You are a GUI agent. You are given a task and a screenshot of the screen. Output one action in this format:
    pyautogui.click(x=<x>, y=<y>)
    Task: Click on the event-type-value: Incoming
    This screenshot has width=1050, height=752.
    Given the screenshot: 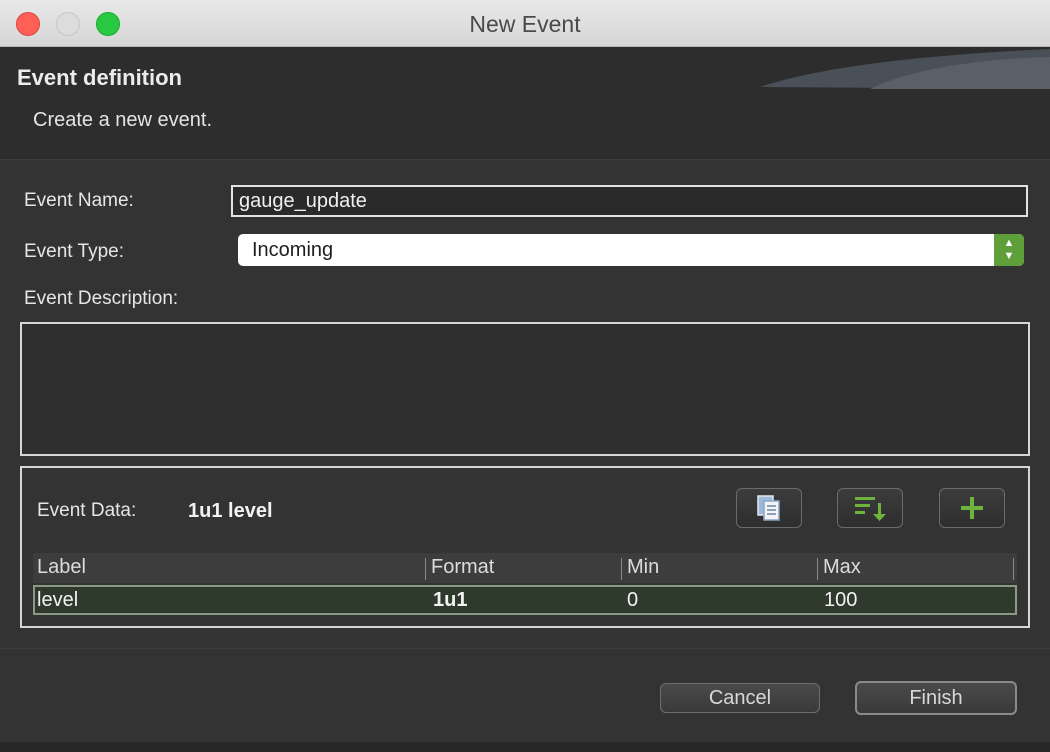 What is the action you would take?
    pyautogui.click(x=293, y=250)
    